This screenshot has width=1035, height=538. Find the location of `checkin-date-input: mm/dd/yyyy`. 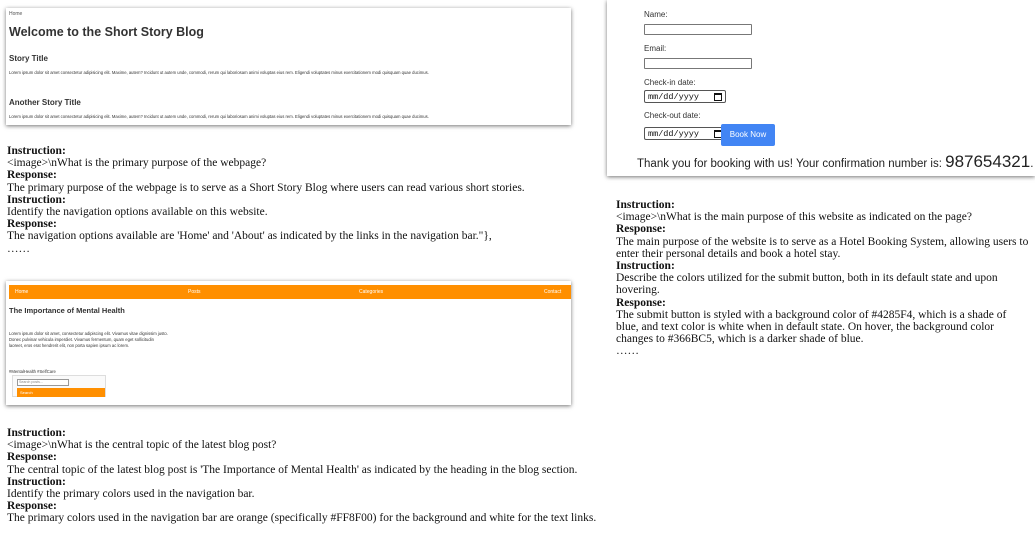

checkin-date-input: mm/dd/yyyy is located at coordinates (685, 96).